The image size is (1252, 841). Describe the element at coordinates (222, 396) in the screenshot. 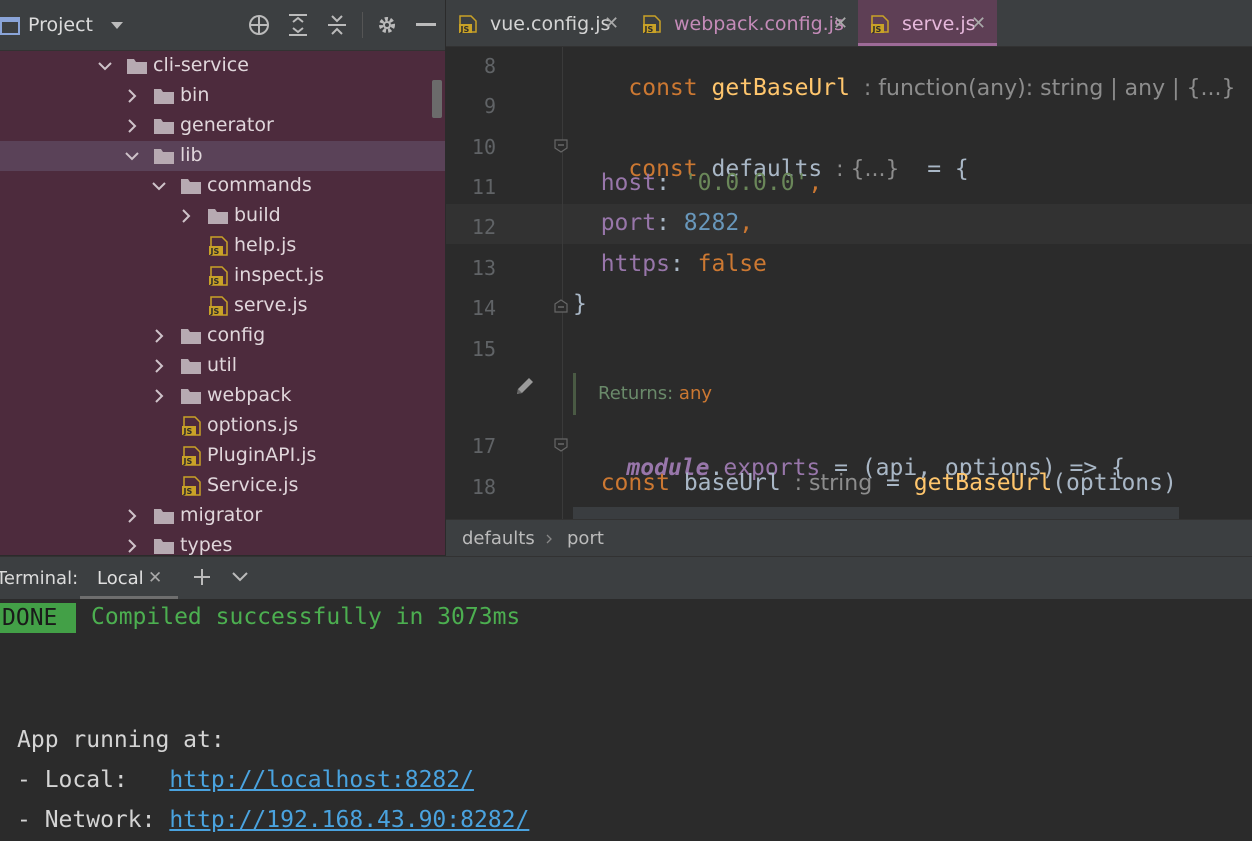

I see `tree-item: webpack` at that location.